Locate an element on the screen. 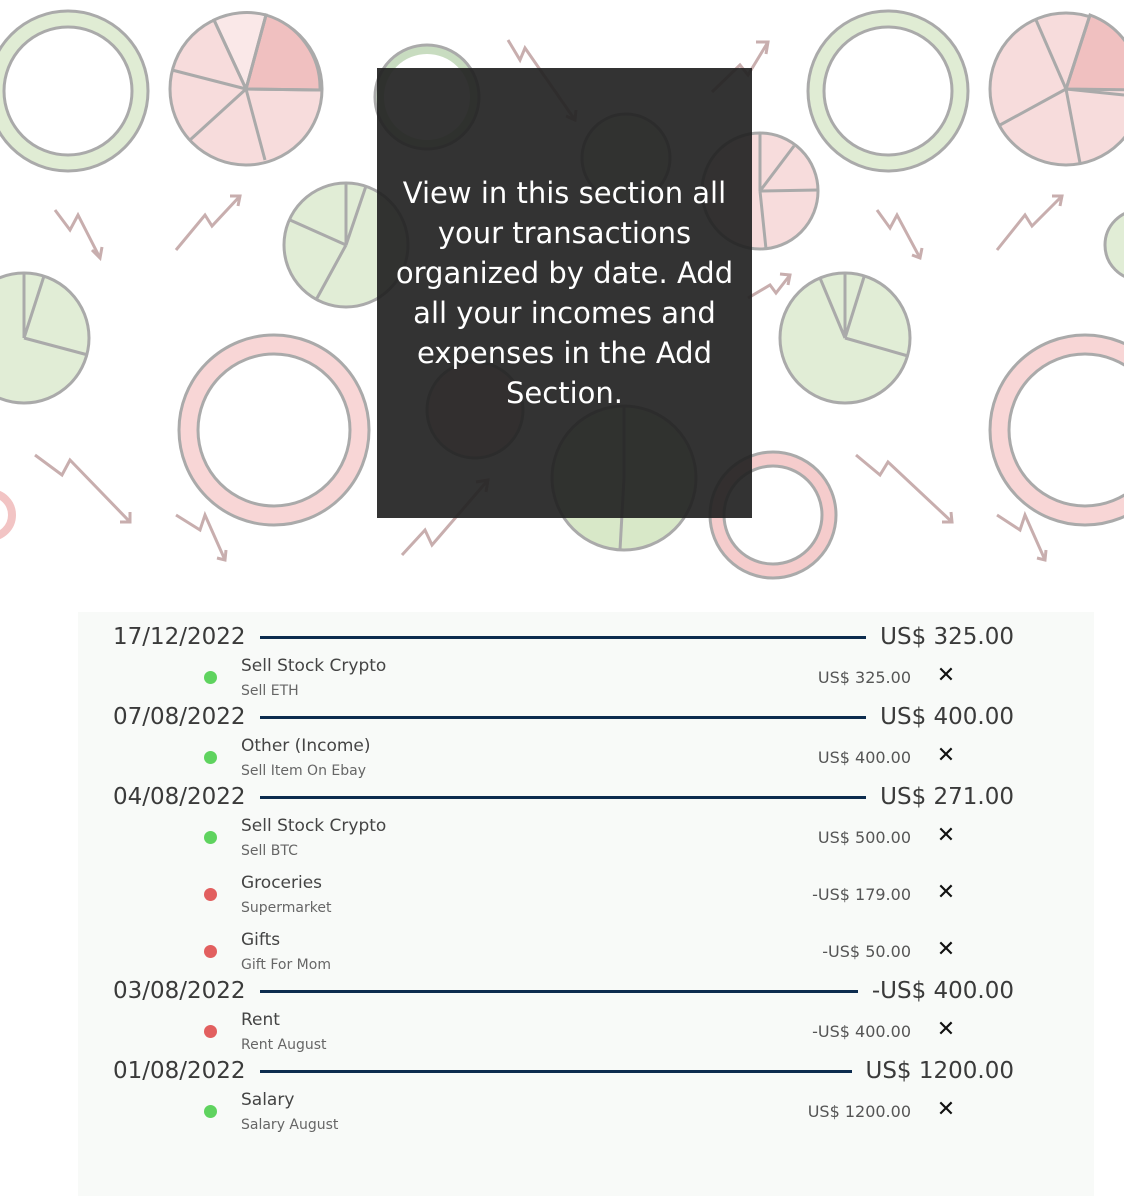 The height and width of the screenshot is (1196, 1124). group-date: 01/08/2022 is located at coordinates (179, 1071).